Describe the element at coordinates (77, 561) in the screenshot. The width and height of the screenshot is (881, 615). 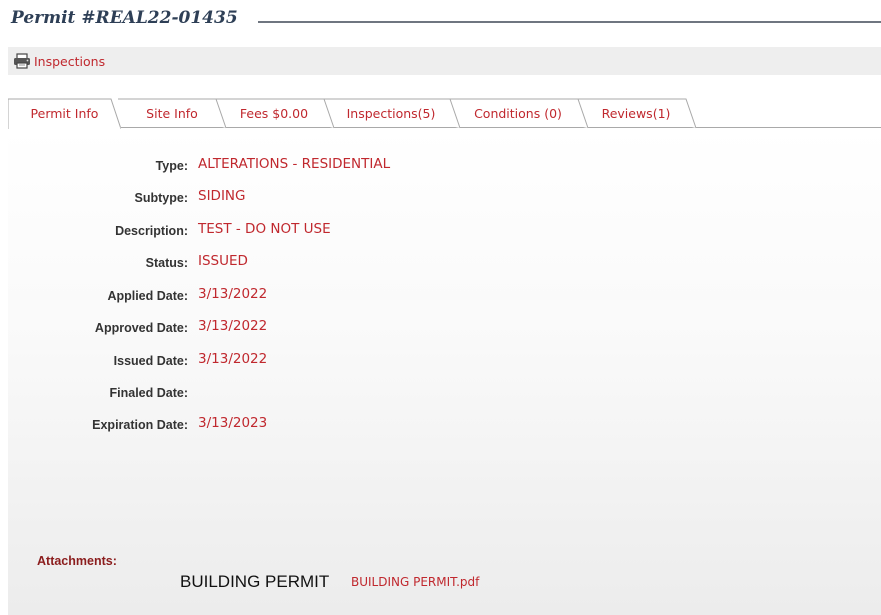
I see `attachments-label: Attachments:` at that location.